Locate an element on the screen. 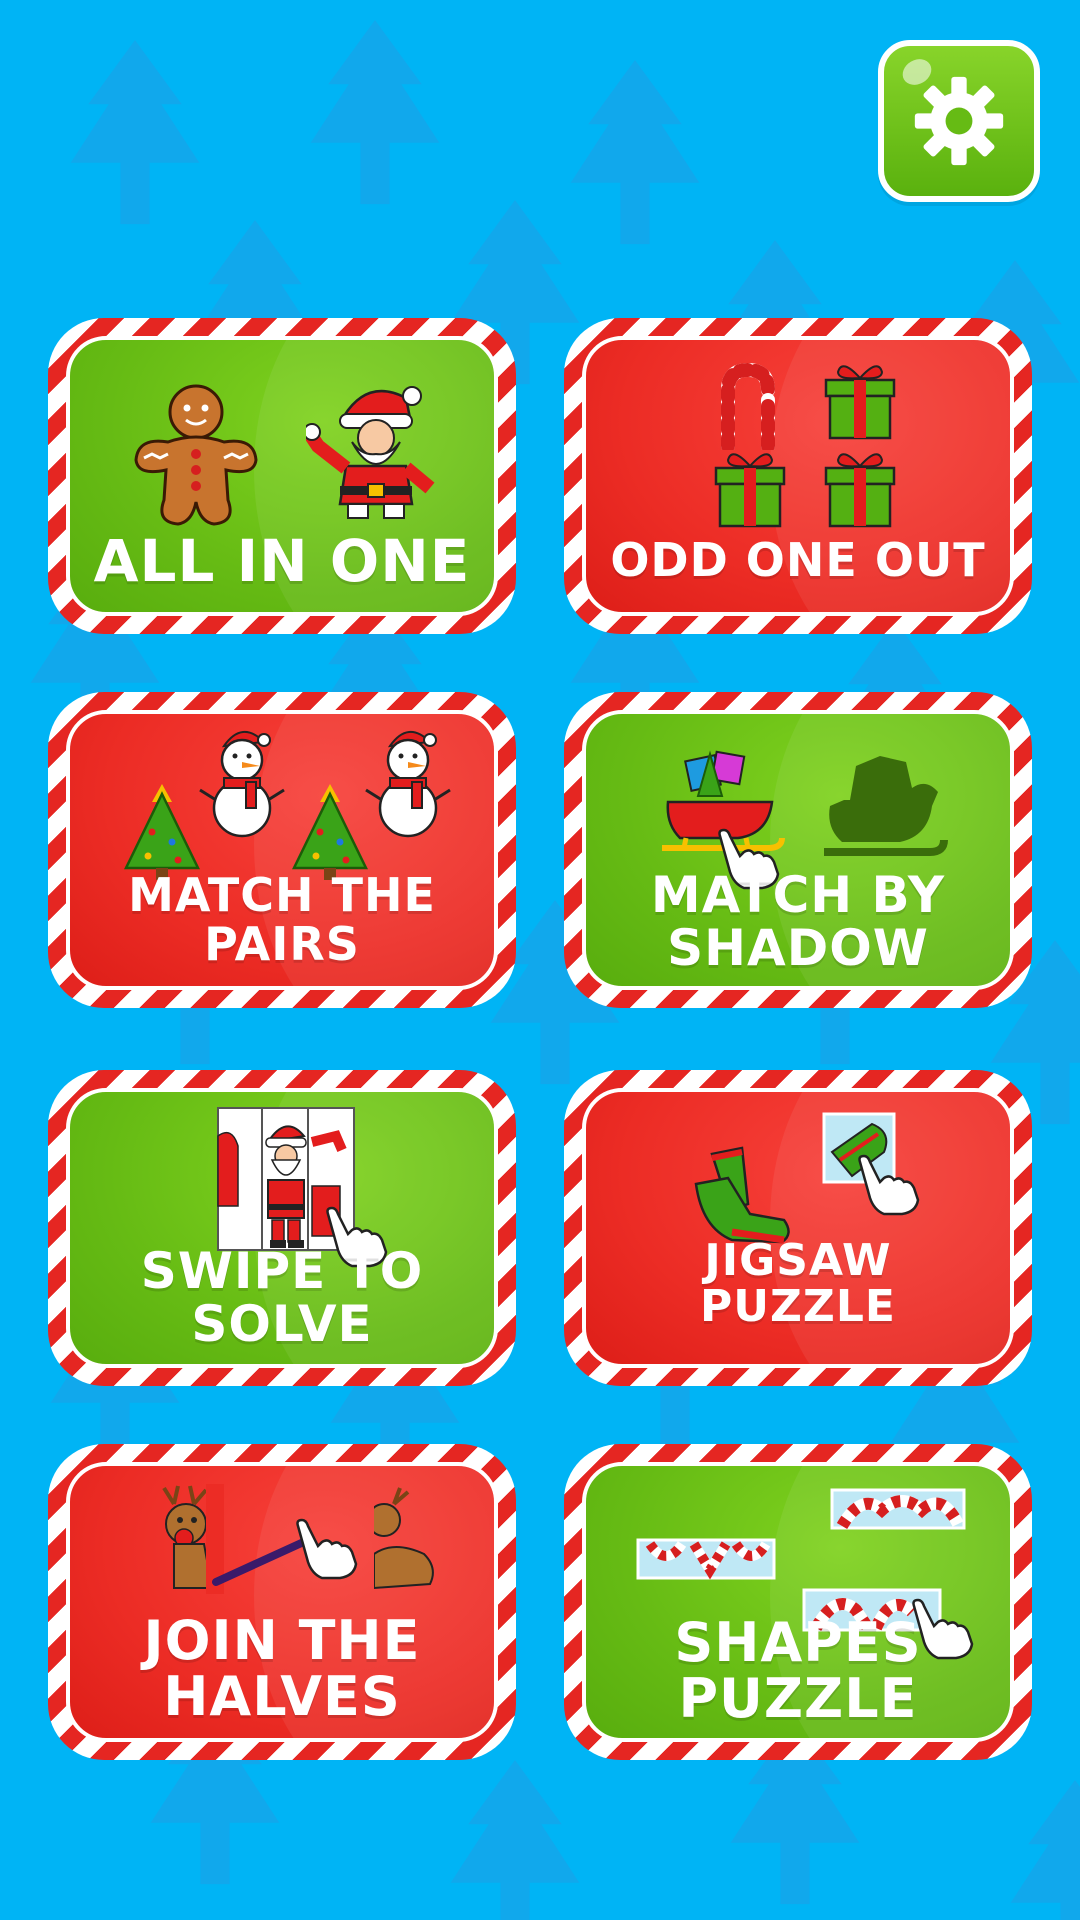 This screenshot has height=1920, width=1080. mode-label: SWIPE TO SOLVE is located at coordinates (282, 1297).